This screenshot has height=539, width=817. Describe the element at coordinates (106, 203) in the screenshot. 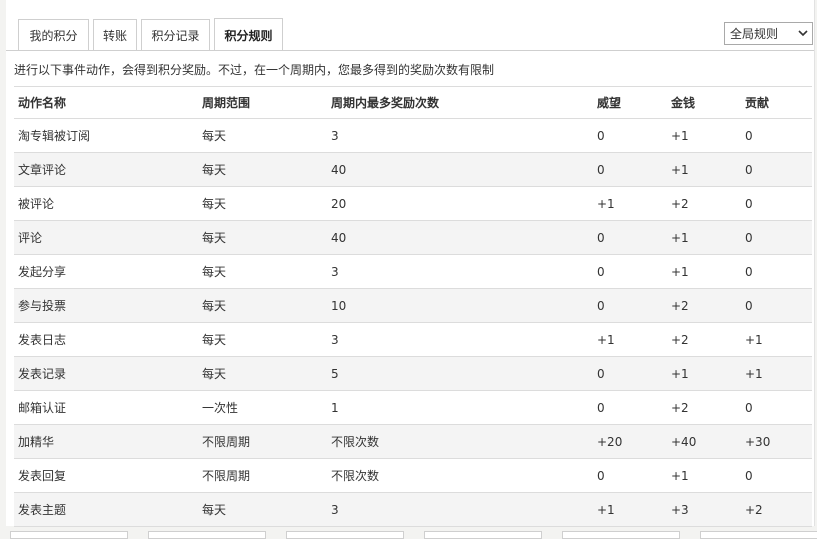

I see `cell-action-name: 被评论` at that location.